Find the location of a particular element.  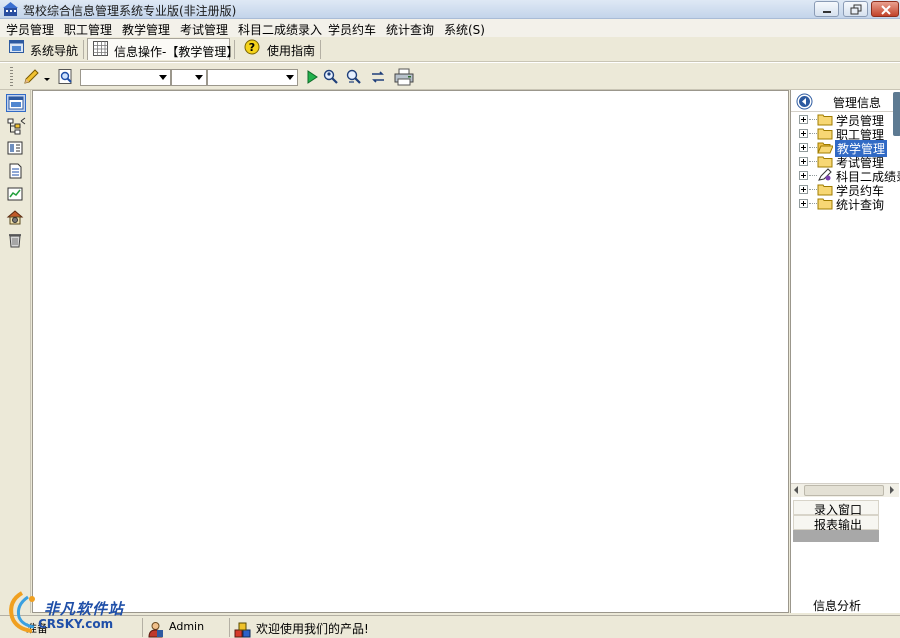

menu-statistics-query: 统计查询 is located at coordinates (410, 29).